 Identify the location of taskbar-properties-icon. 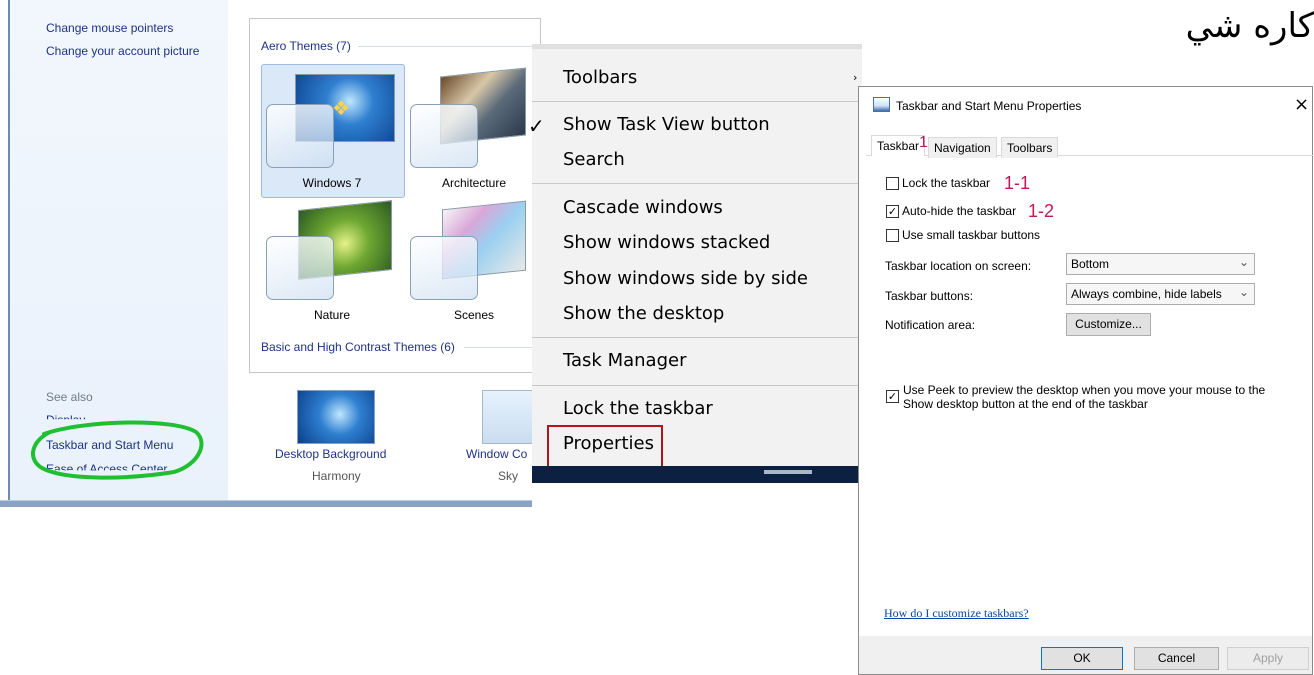
(881, 104).